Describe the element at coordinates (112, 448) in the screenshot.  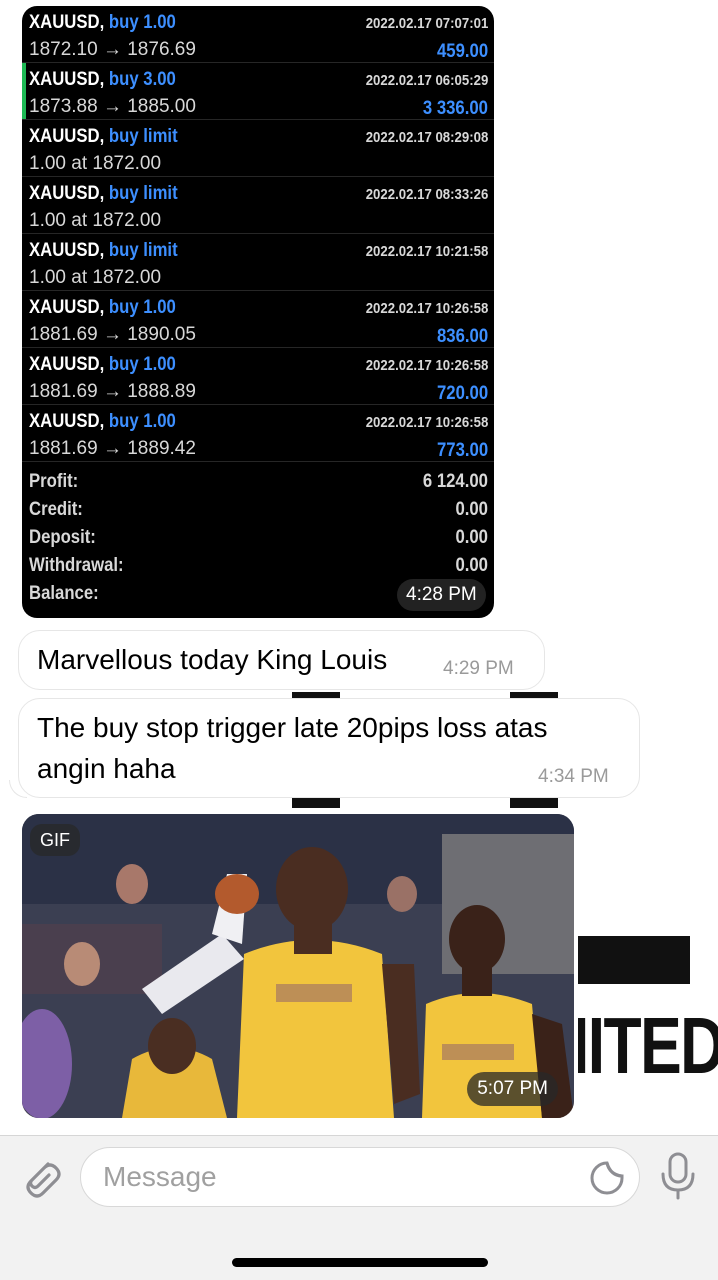
I see `trade-price: 1881.69 → 1889.42` at that location.